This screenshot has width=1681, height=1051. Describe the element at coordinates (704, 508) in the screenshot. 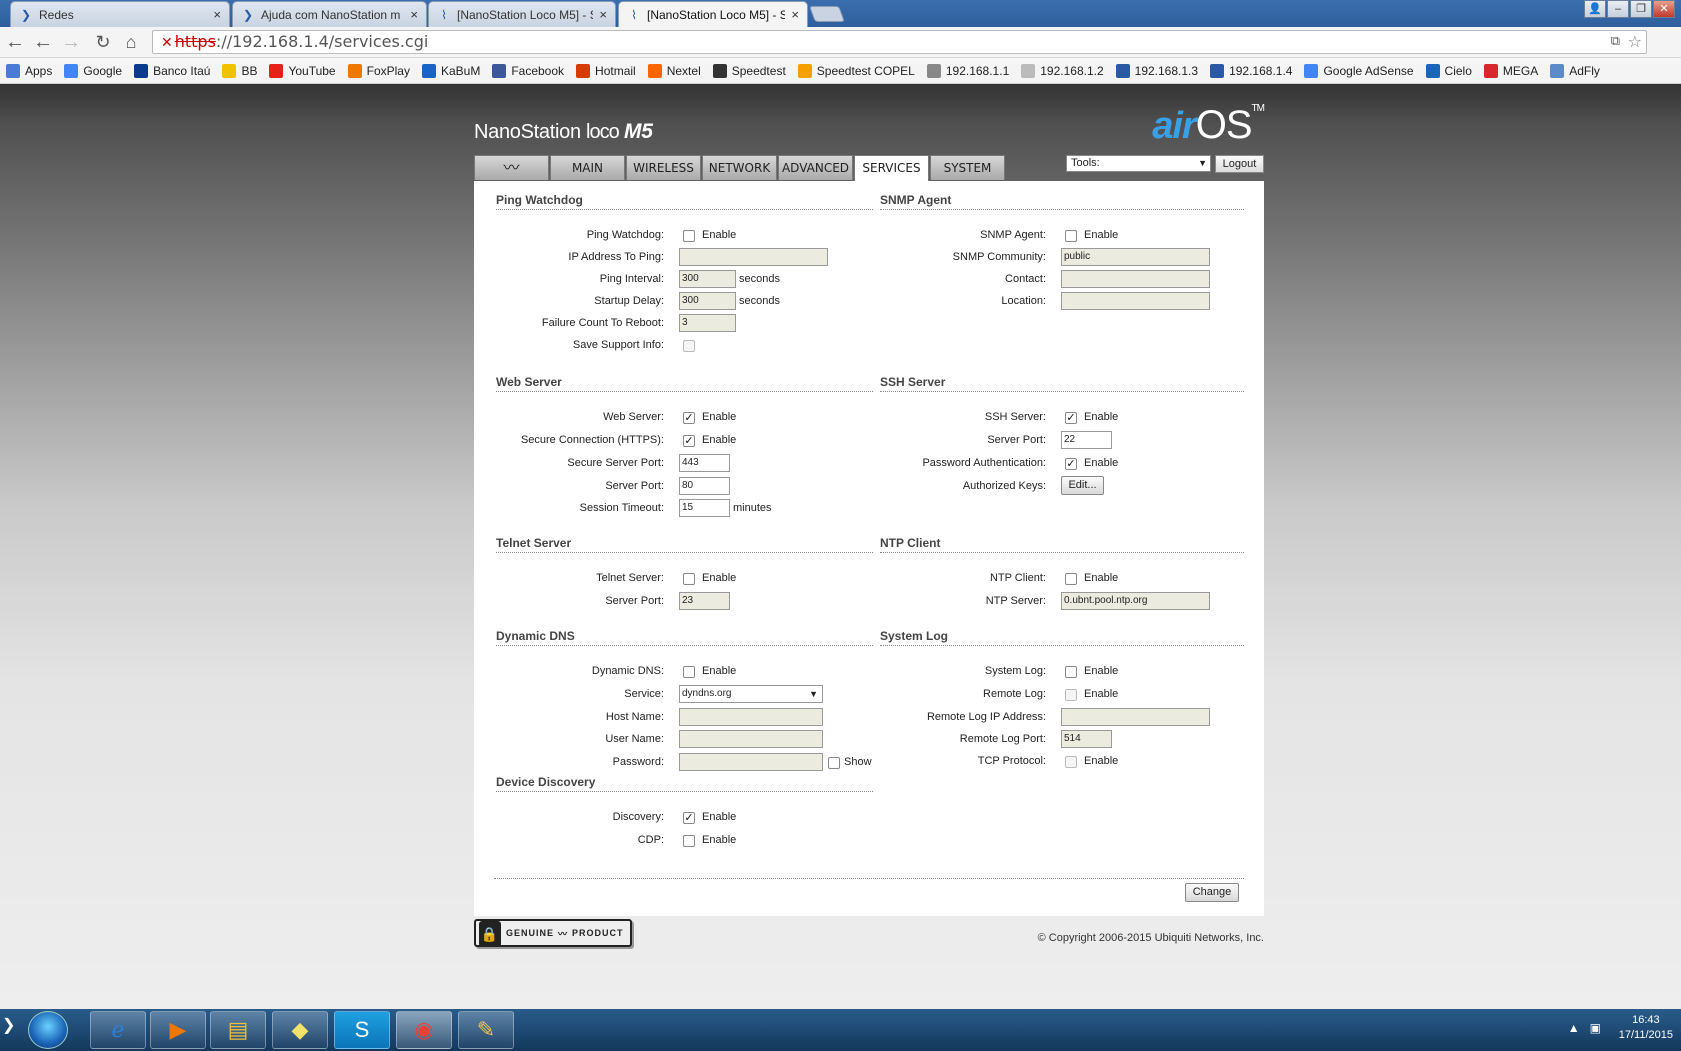

I see `session-timeout-input: 15` at that location.